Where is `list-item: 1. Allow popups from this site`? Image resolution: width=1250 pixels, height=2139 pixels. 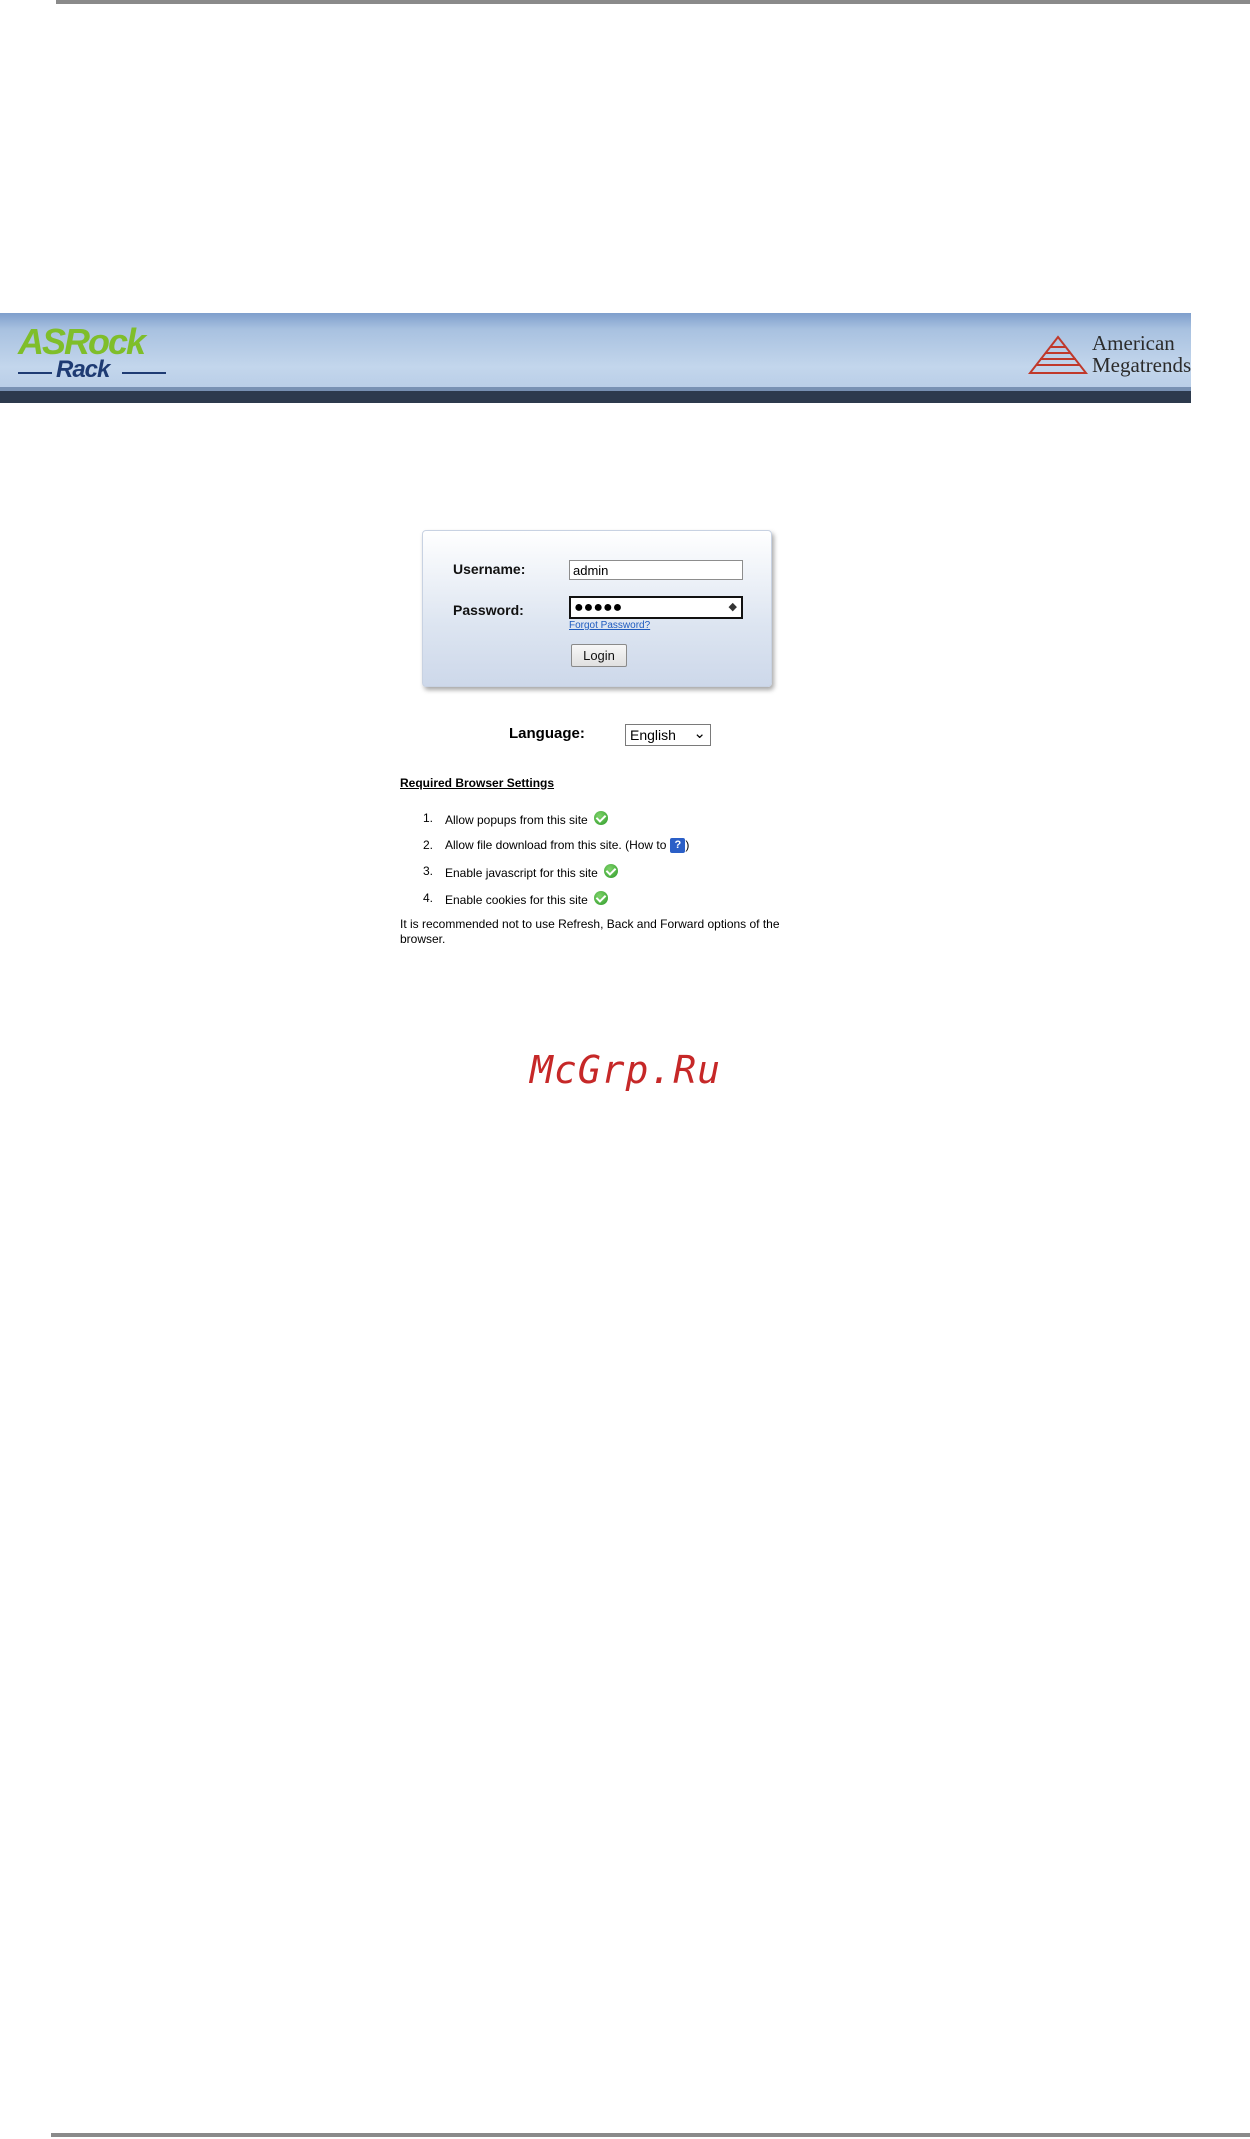
list-item: 1. Allow popups from this site is located at coordinates (593, 816).